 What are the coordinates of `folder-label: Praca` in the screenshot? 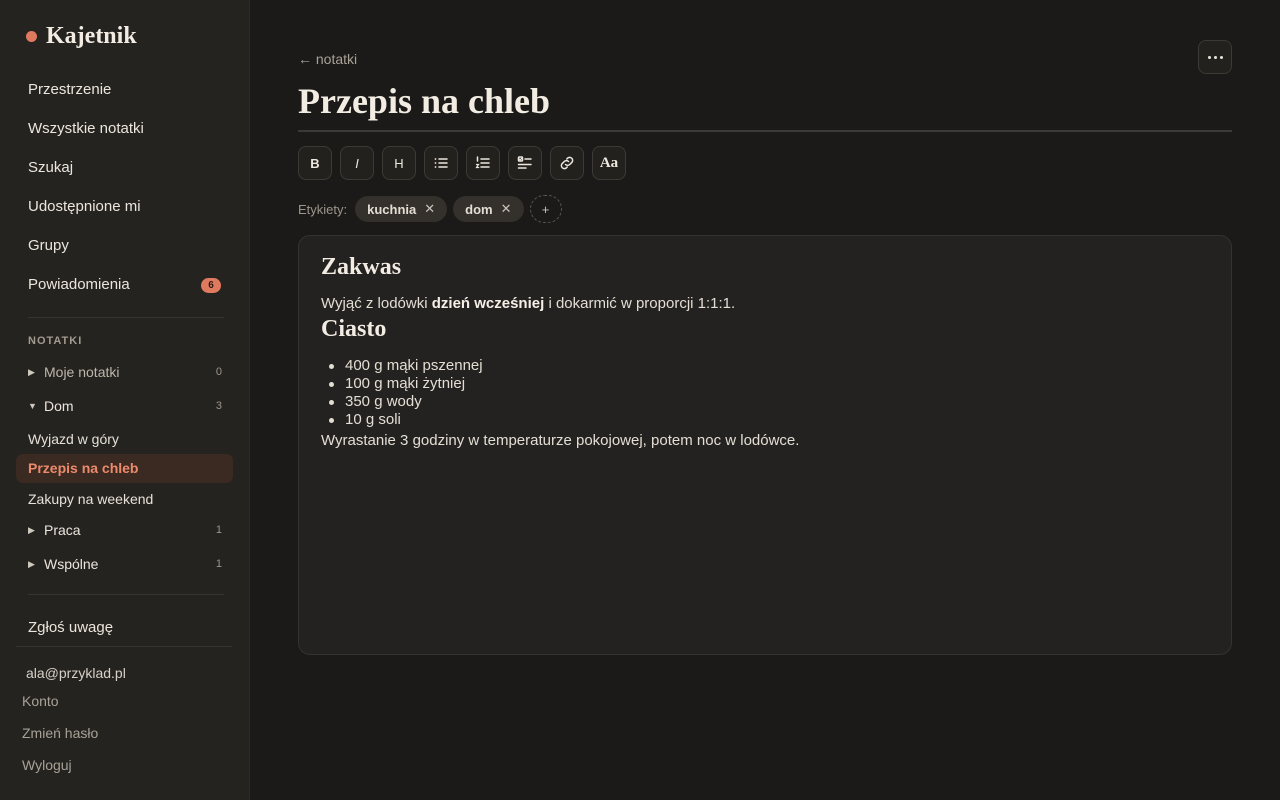 It's located at (62, 530).